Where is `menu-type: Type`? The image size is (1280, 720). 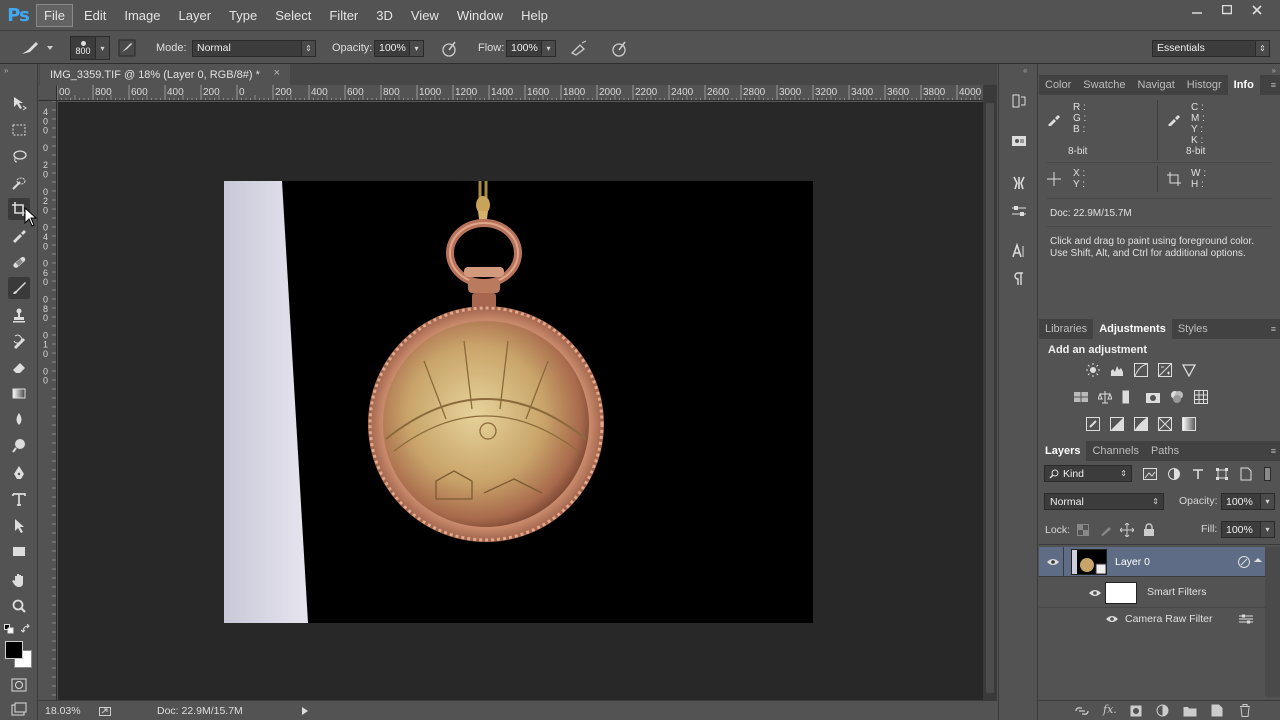
menu-type: Type is located at coordinates (243, 15).